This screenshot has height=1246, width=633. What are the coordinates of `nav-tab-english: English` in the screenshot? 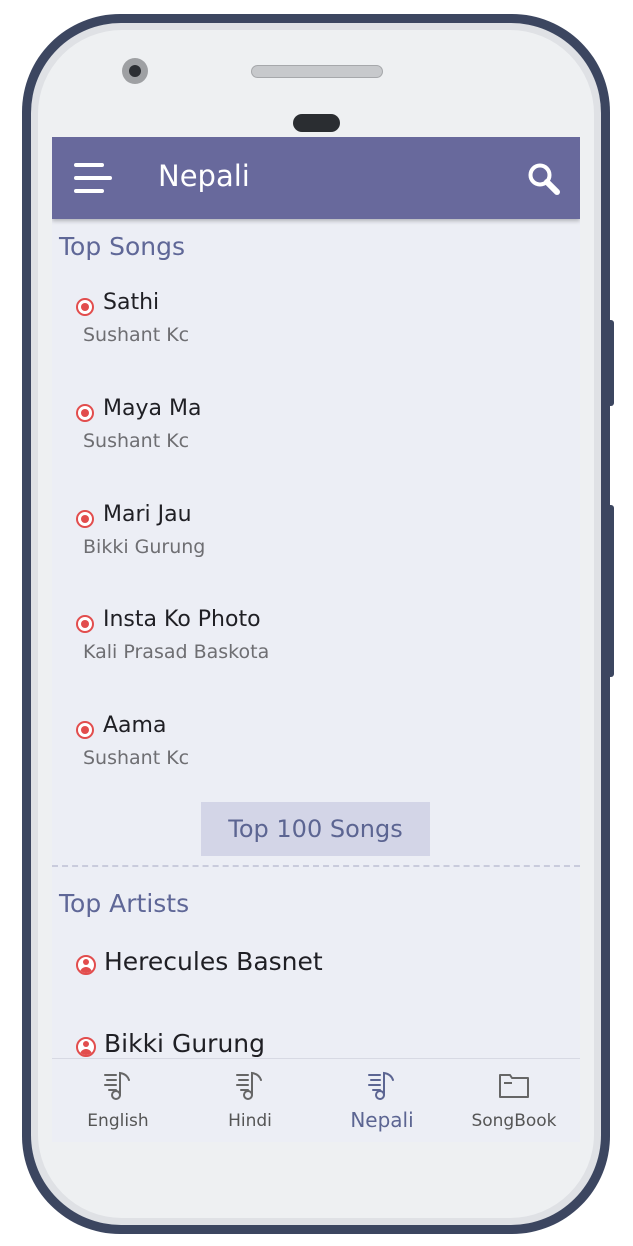 It's located at (118, 1100).